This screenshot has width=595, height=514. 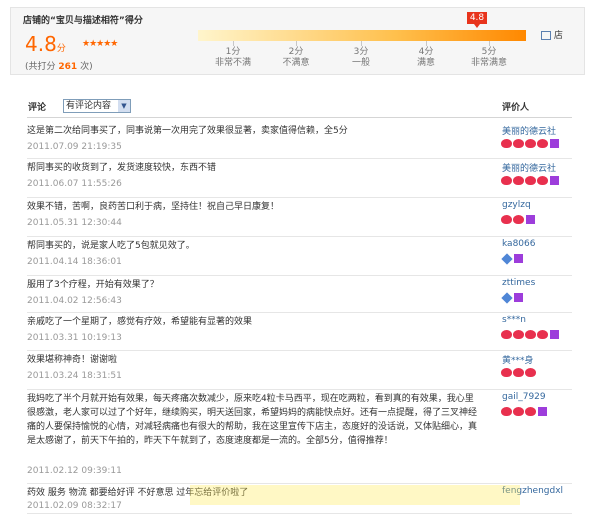 I want to click on comment-date: 2011.04.14 18:36:01, so click(x=74, y=262).